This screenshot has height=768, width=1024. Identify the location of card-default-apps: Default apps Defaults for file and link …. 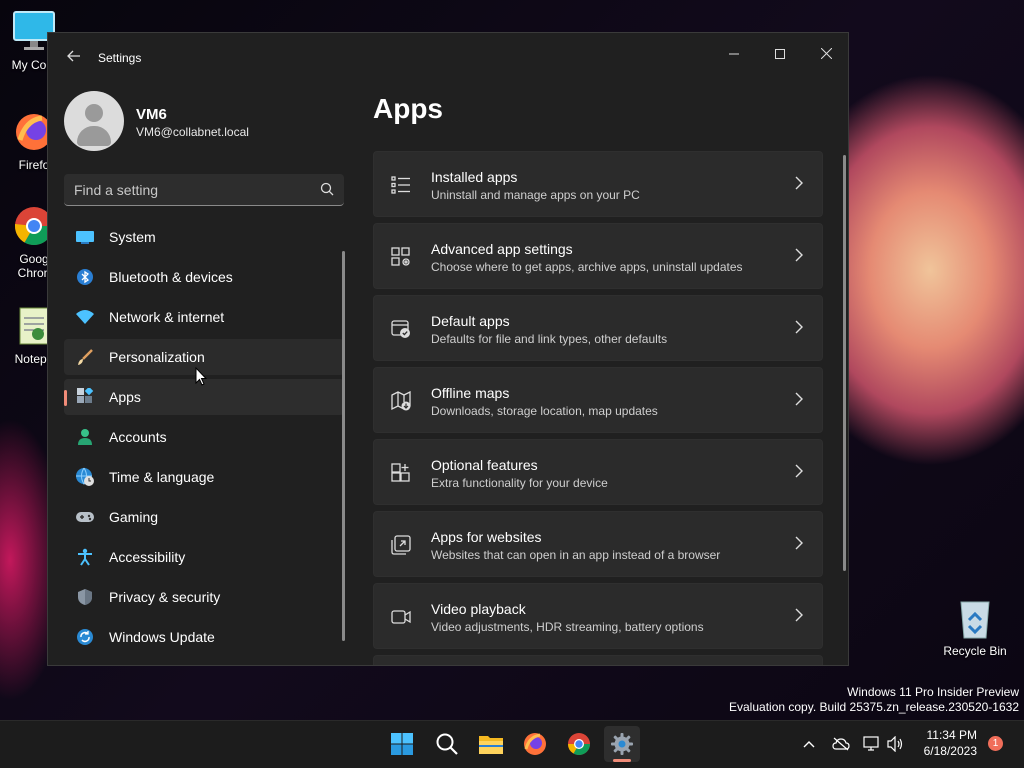
(598, 328).